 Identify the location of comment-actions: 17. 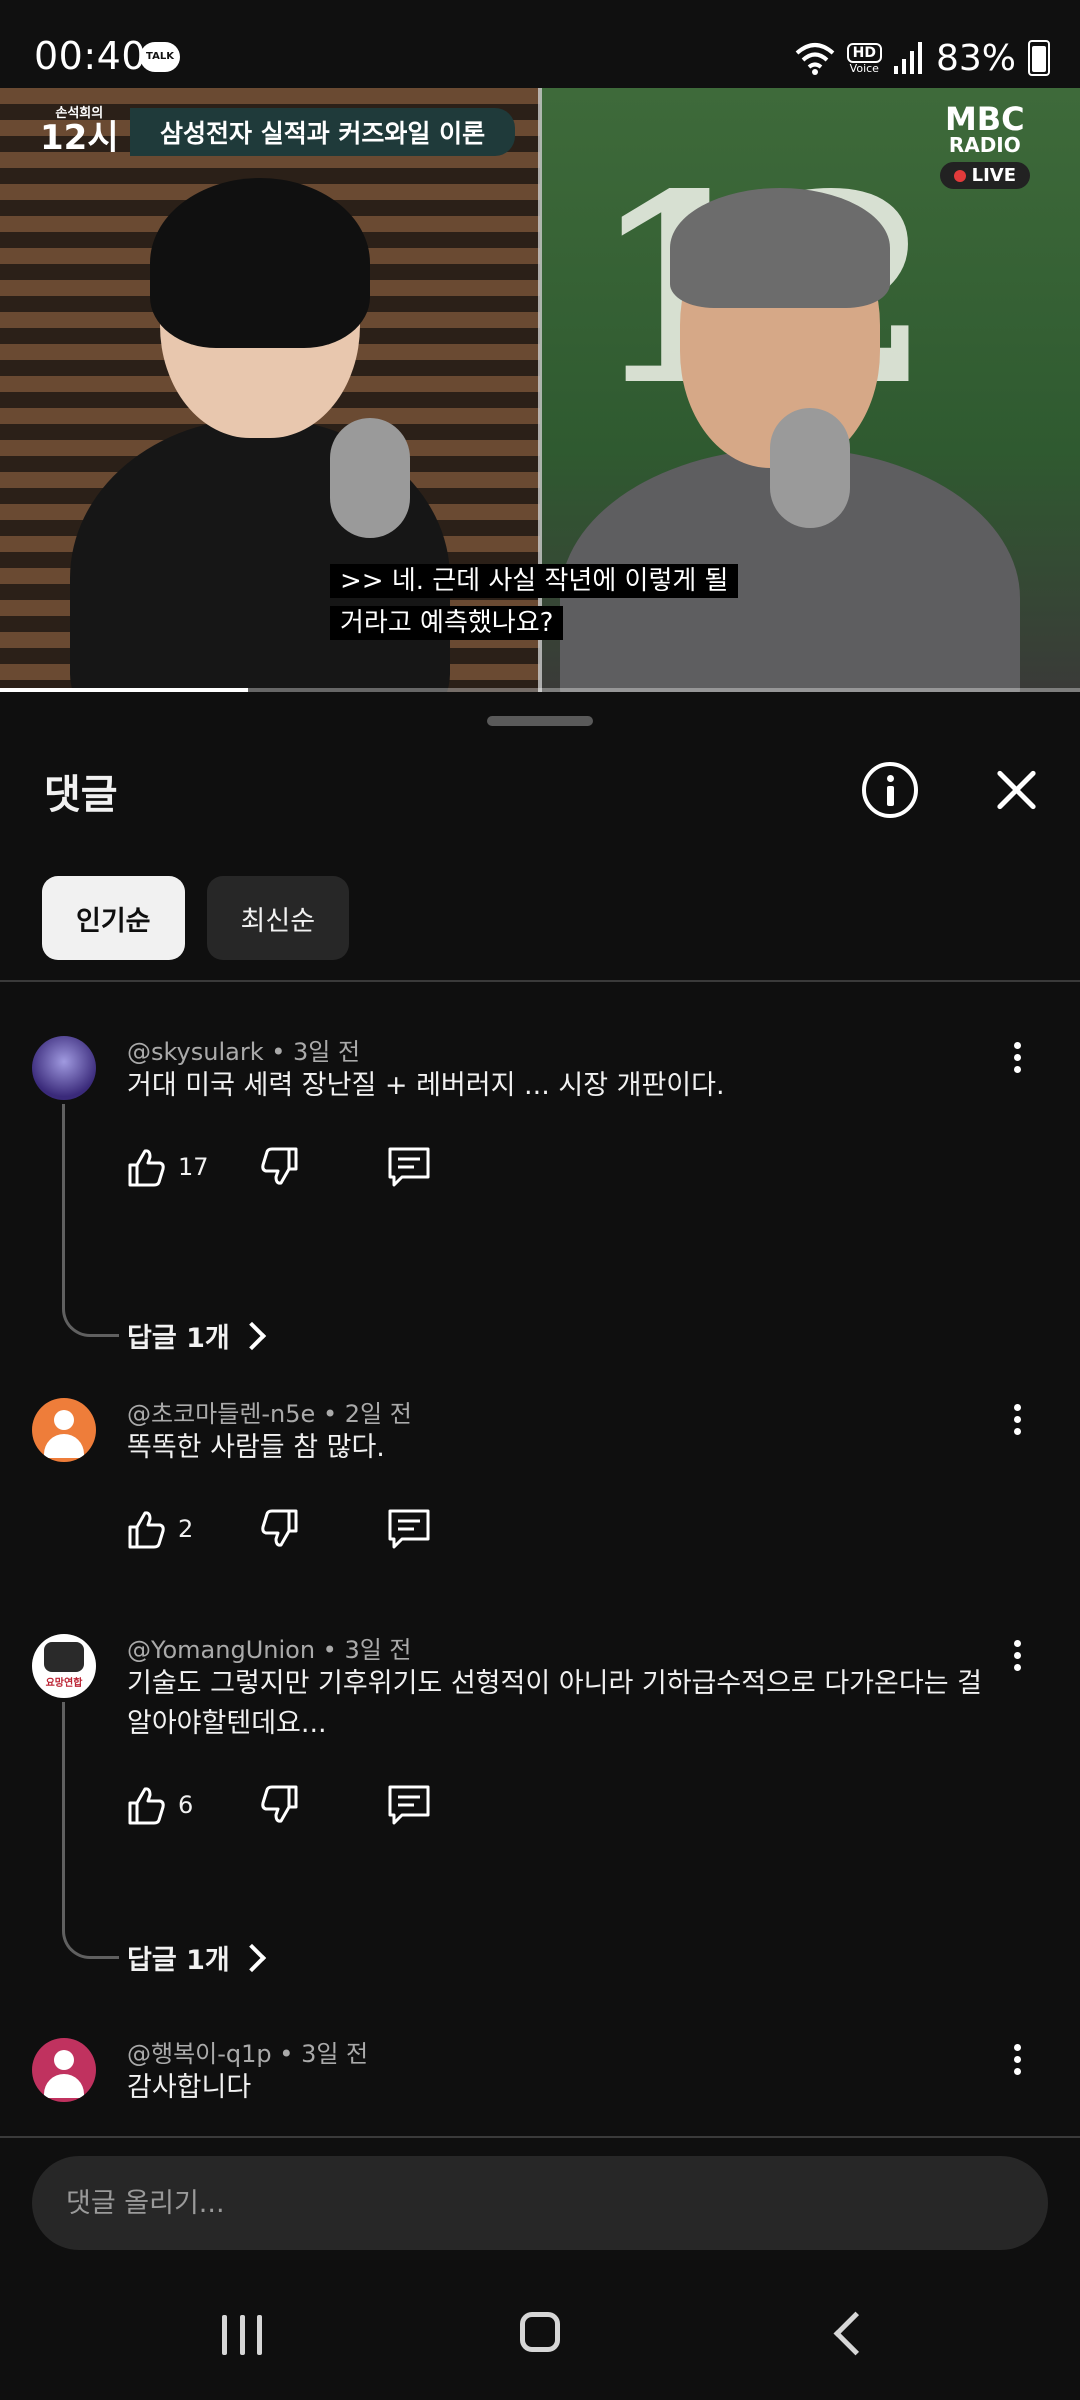
(278, 1167).